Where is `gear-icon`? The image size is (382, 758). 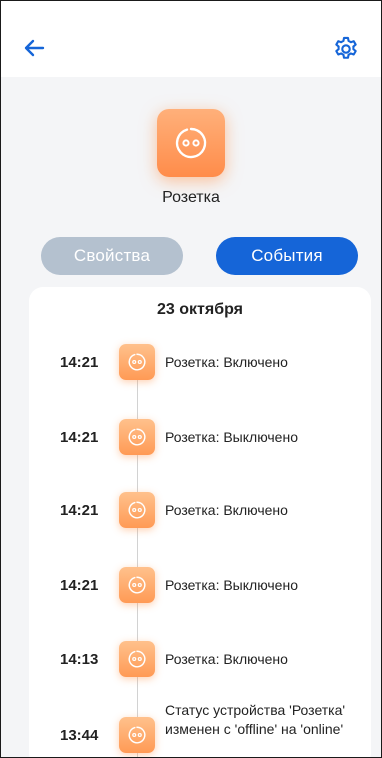
gear-icon is located at coordinates (346, 47).